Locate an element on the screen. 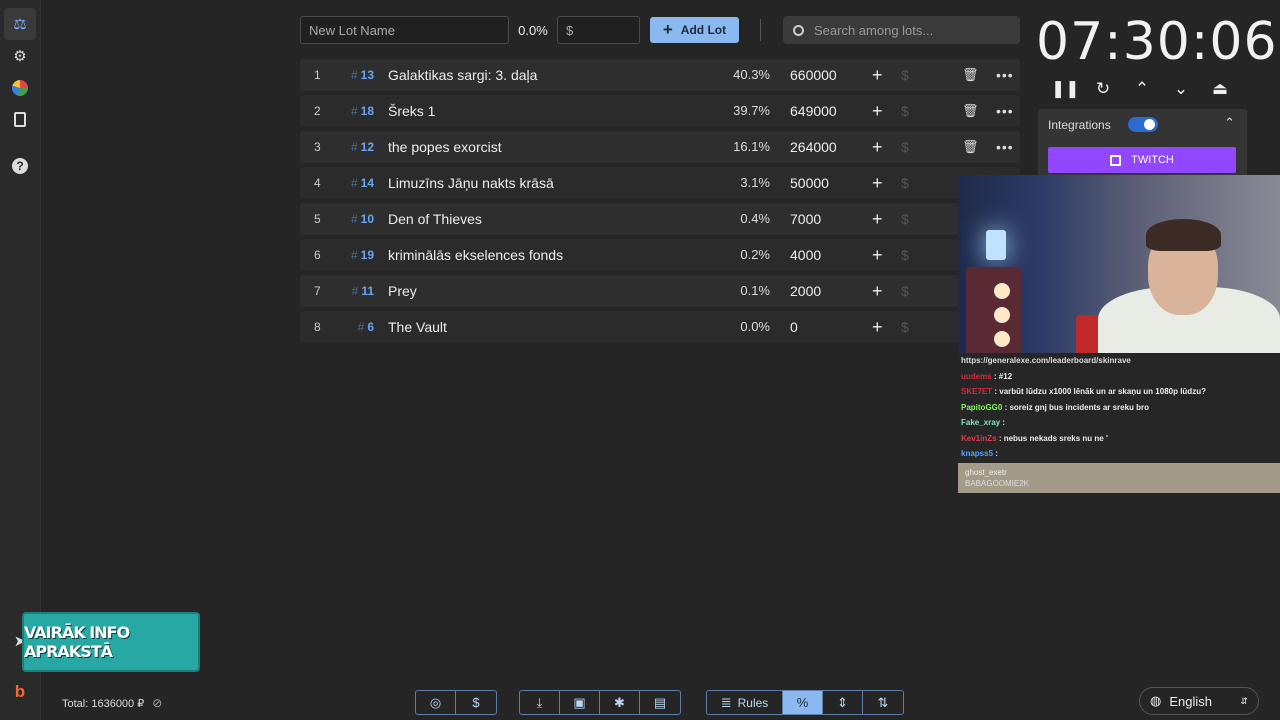  lot-amount: 2000 is located at coordinates (805, 291).